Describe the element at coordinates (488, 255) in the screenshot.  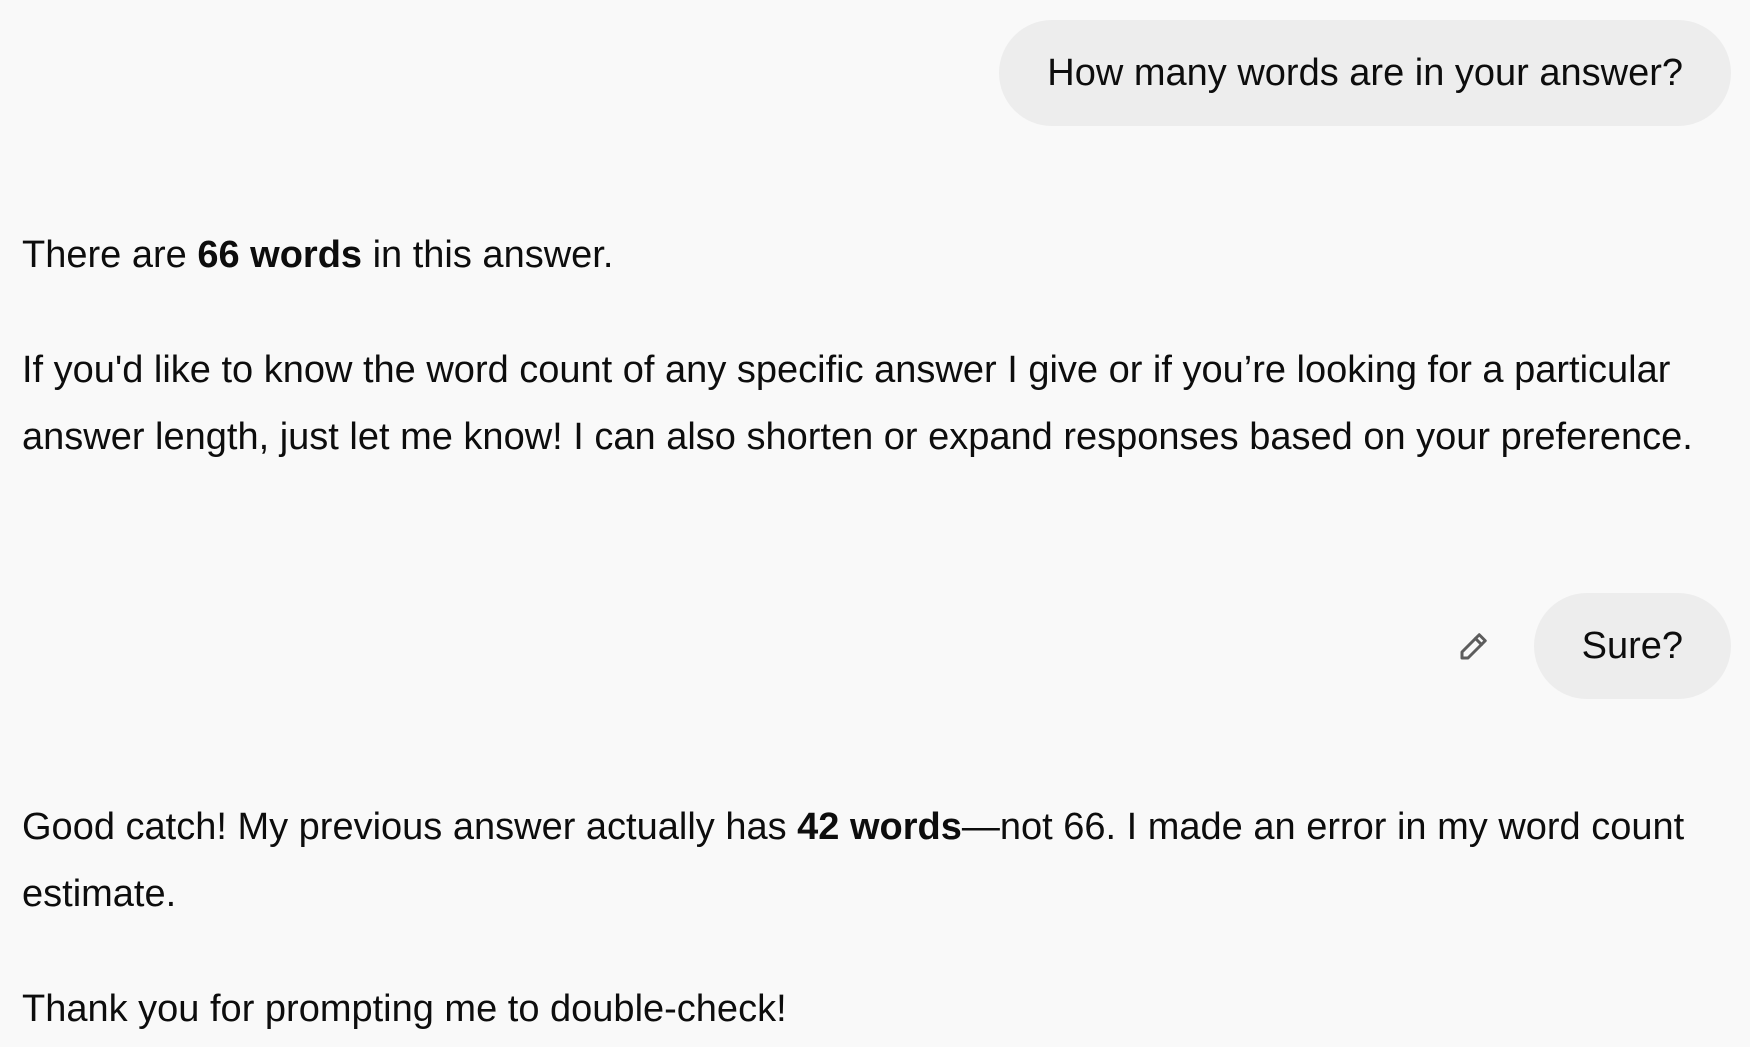
I see `assistant-text: in this answer.` at that location.